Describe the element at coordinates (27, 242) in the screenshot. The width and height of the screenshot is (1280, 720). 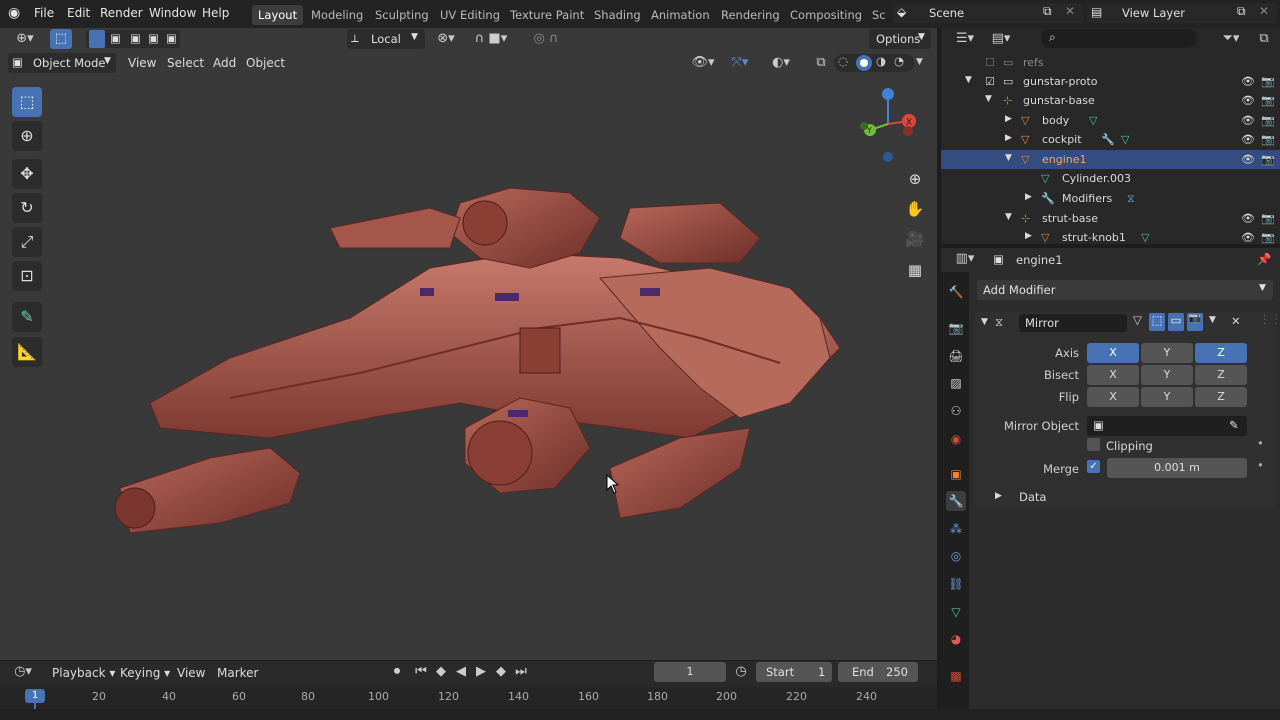
I see `scale-tool-icon: ⤢` at that location.